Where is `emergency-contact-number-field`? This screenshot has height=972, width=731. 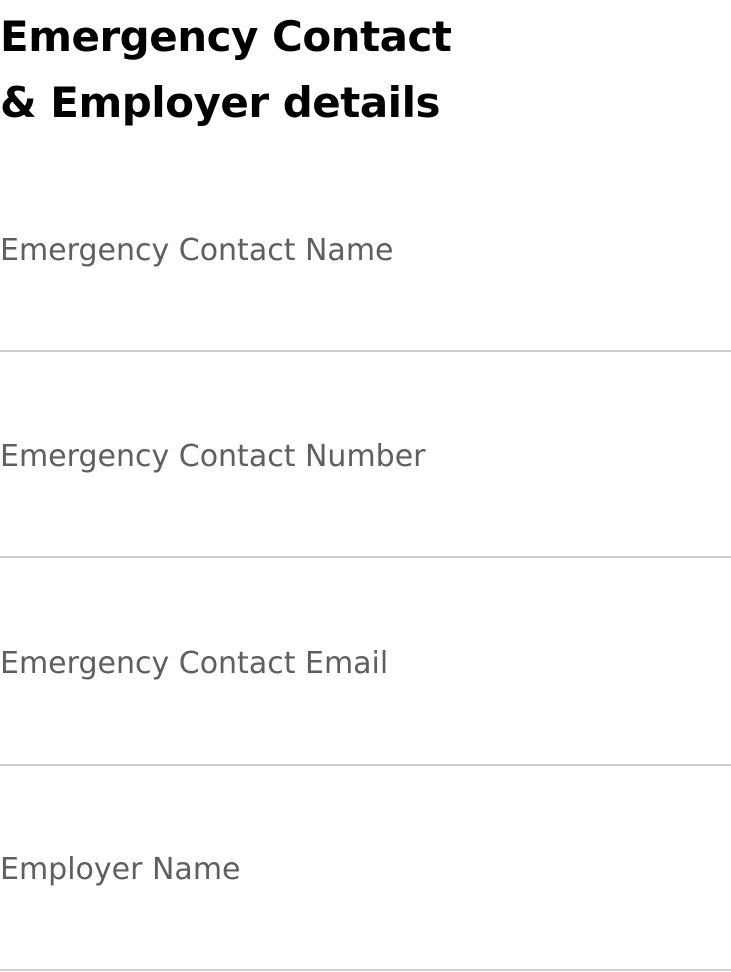
emergency-contact-number-field is located at coordinates (365, 466).